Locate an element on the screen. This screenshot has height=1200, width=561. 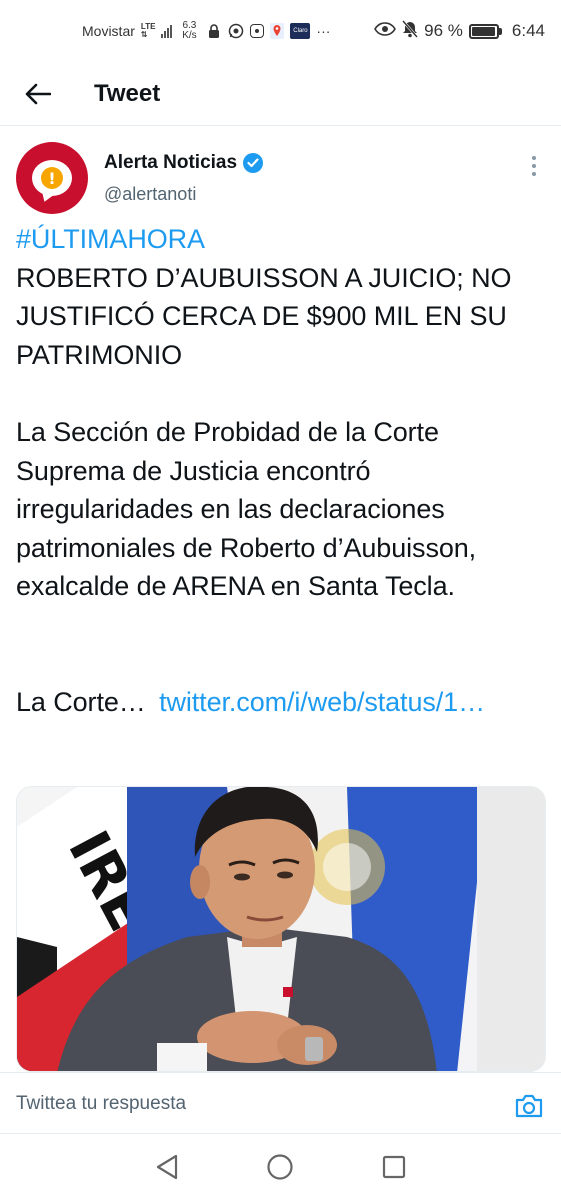
maps-icon is located at coordinates (277, 31).